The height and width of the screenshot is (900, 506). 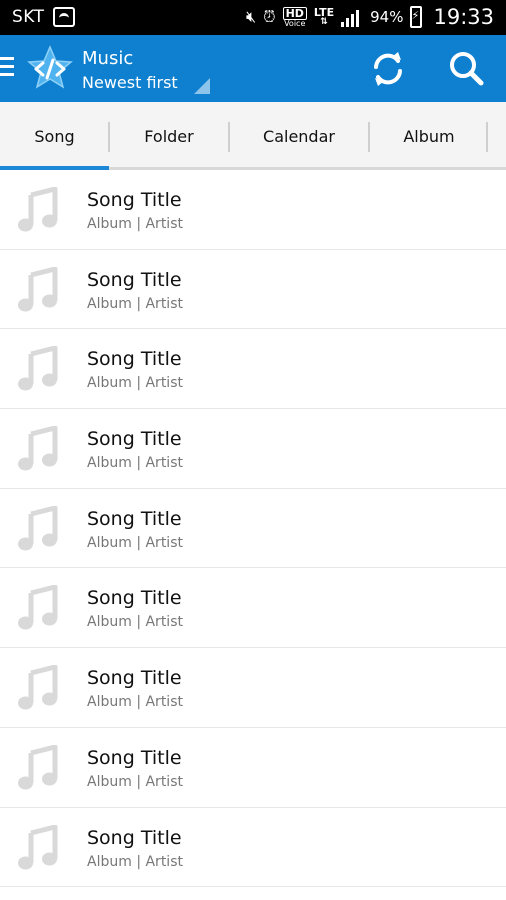 What do you see at coordinates (269, 16) in the screenshot?
I see `alarm-icon: ⏰︎` at bounding box center [269, 16].